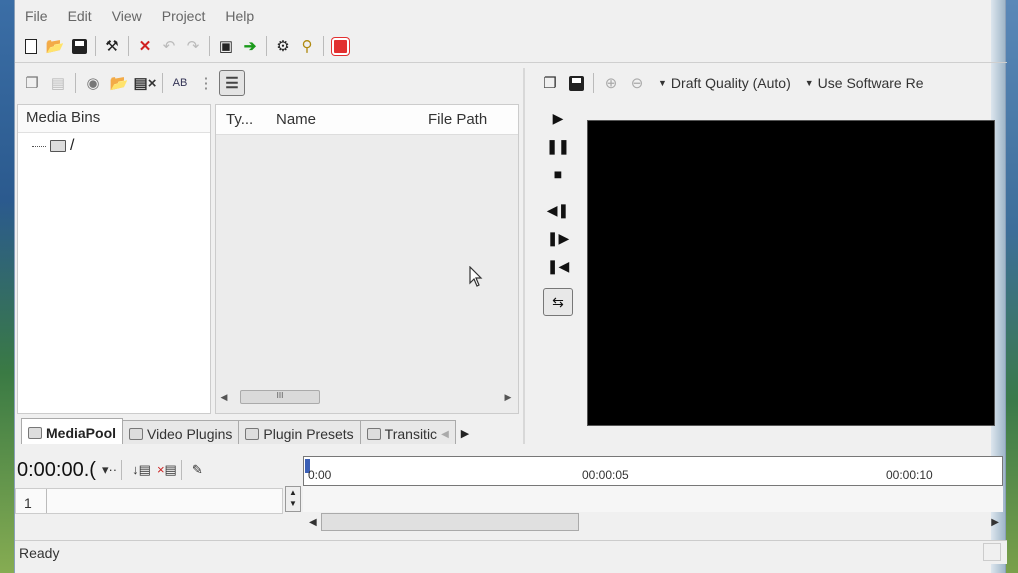  I want to click on new-icon, so click(31, 46).